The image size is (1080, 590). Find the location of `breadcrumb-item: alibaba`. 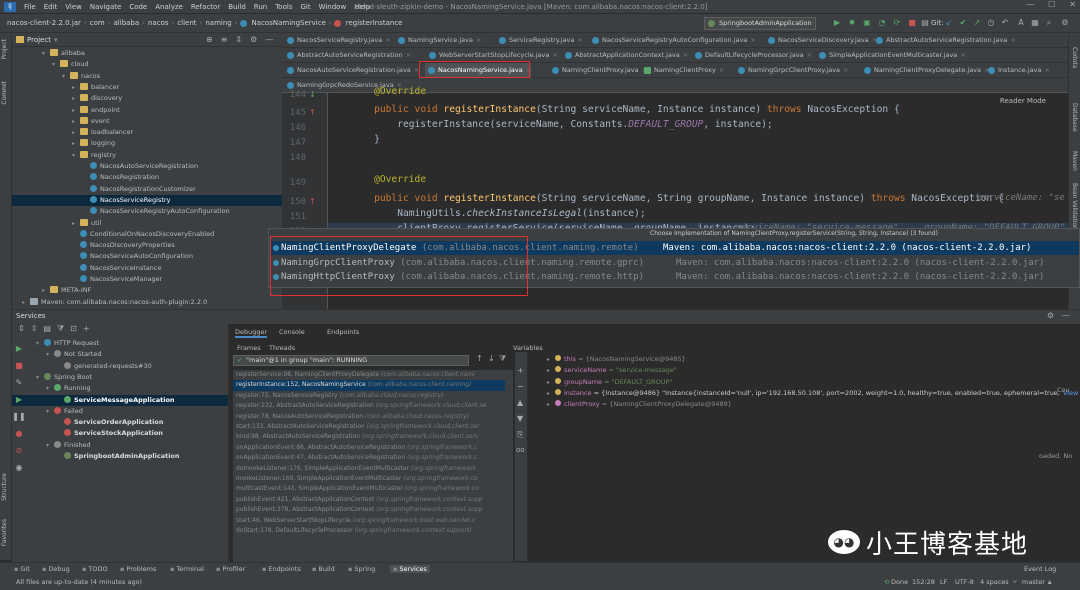

breadcrumb-item: alibaba is located at coordinates (127, 23).